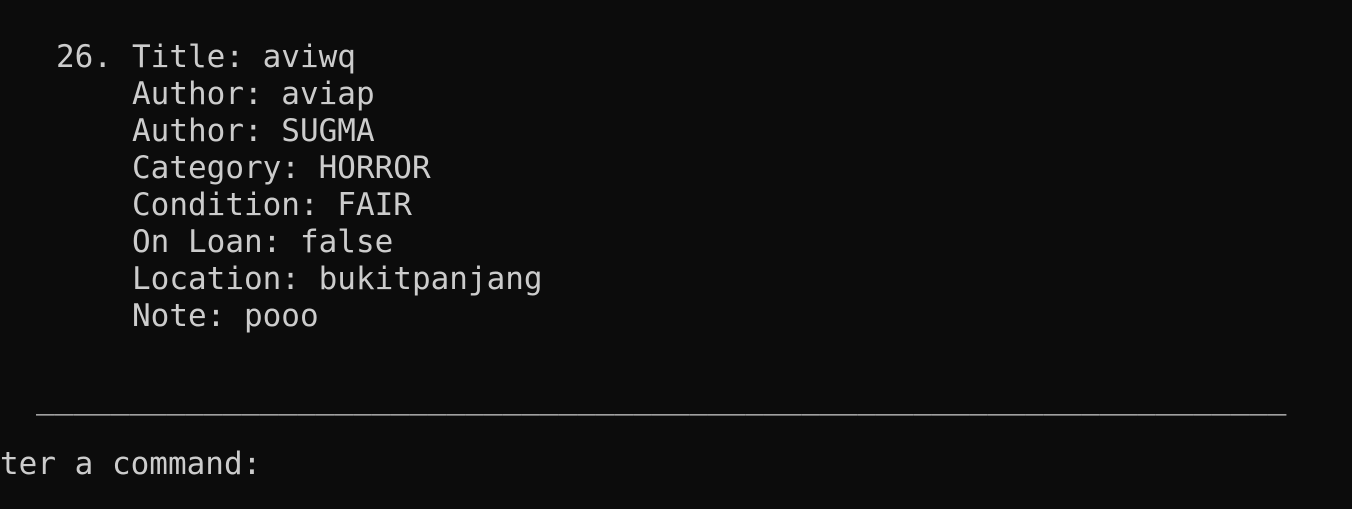 This screenshot has height=509, width=1352. I want to click on entry-author-1: Author: aviap, so click(253, 94).